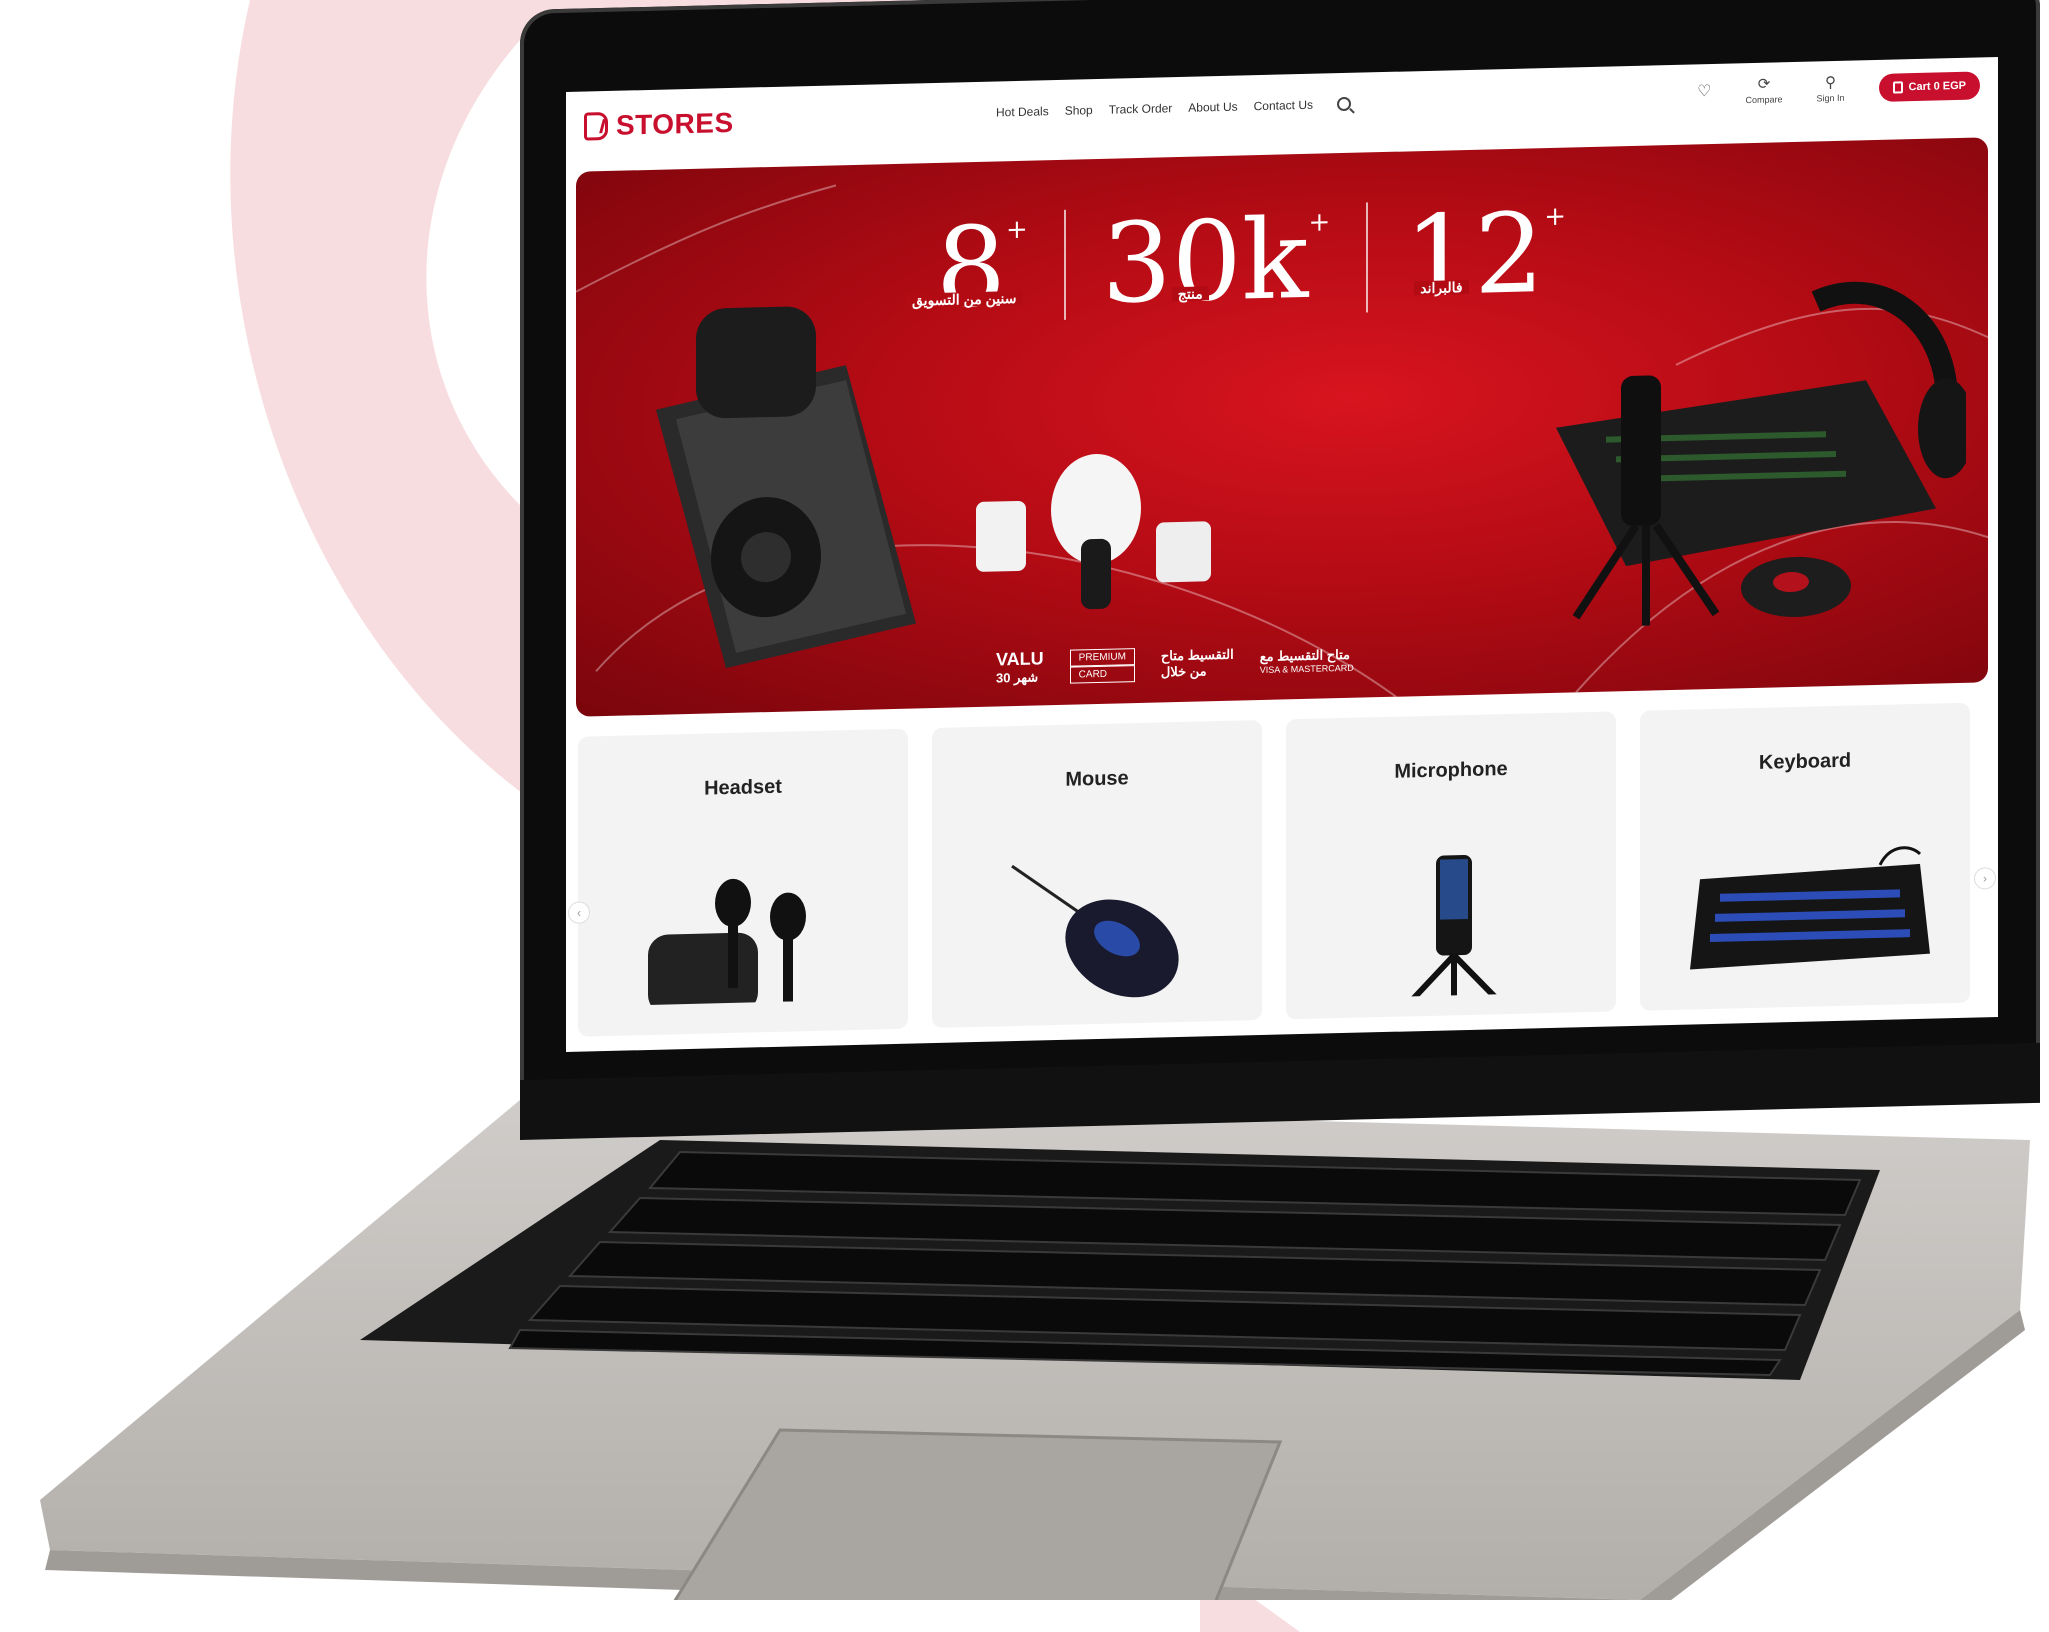 The height and width of the screenshot is (1632, 2049). What do you see at coordinates (1022, 111) in the screenshot?
I see `nav-hot-deals: Hot Deals` at bounding box center [1022, 111].